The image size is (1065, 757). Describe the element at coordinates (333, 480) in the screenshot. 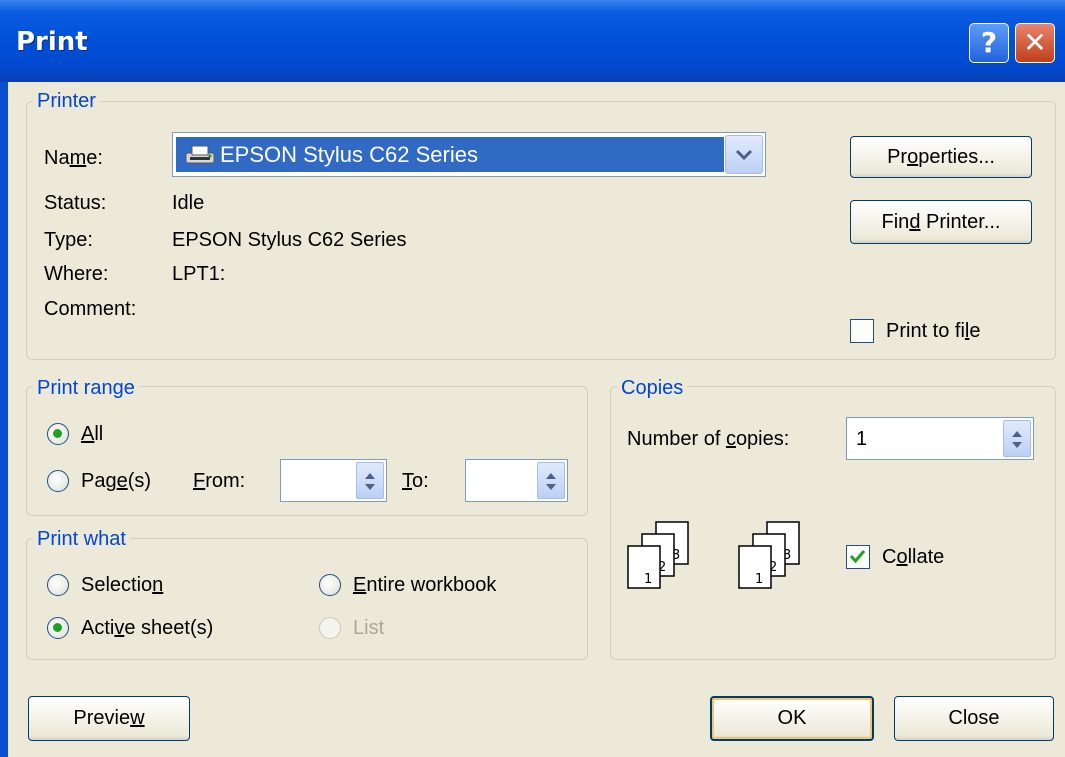

I see `from-spinner` at that location.